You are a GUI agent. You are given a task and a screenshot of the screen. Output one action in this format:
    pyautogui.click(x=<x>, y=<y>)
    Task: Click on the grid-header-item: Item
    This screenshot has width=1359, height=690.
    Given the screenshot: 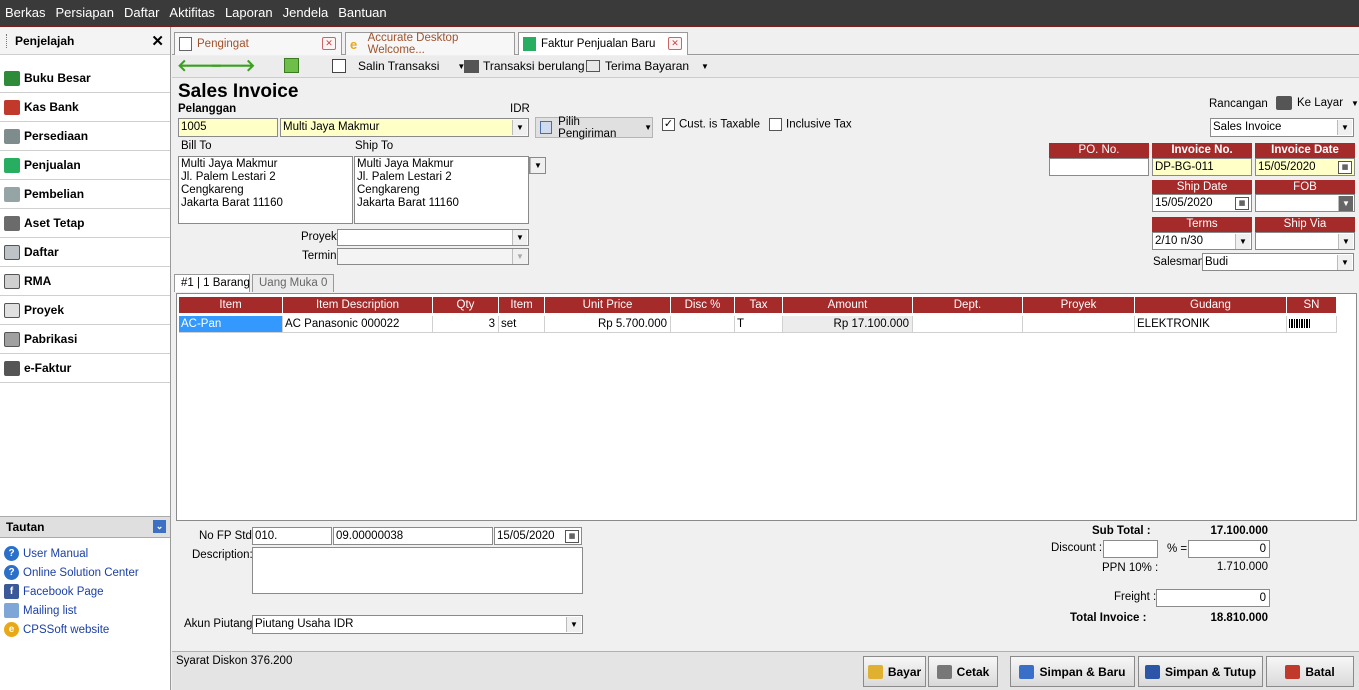 What is the action you would take?
    pyautogui.click(x=231, y=305)
    